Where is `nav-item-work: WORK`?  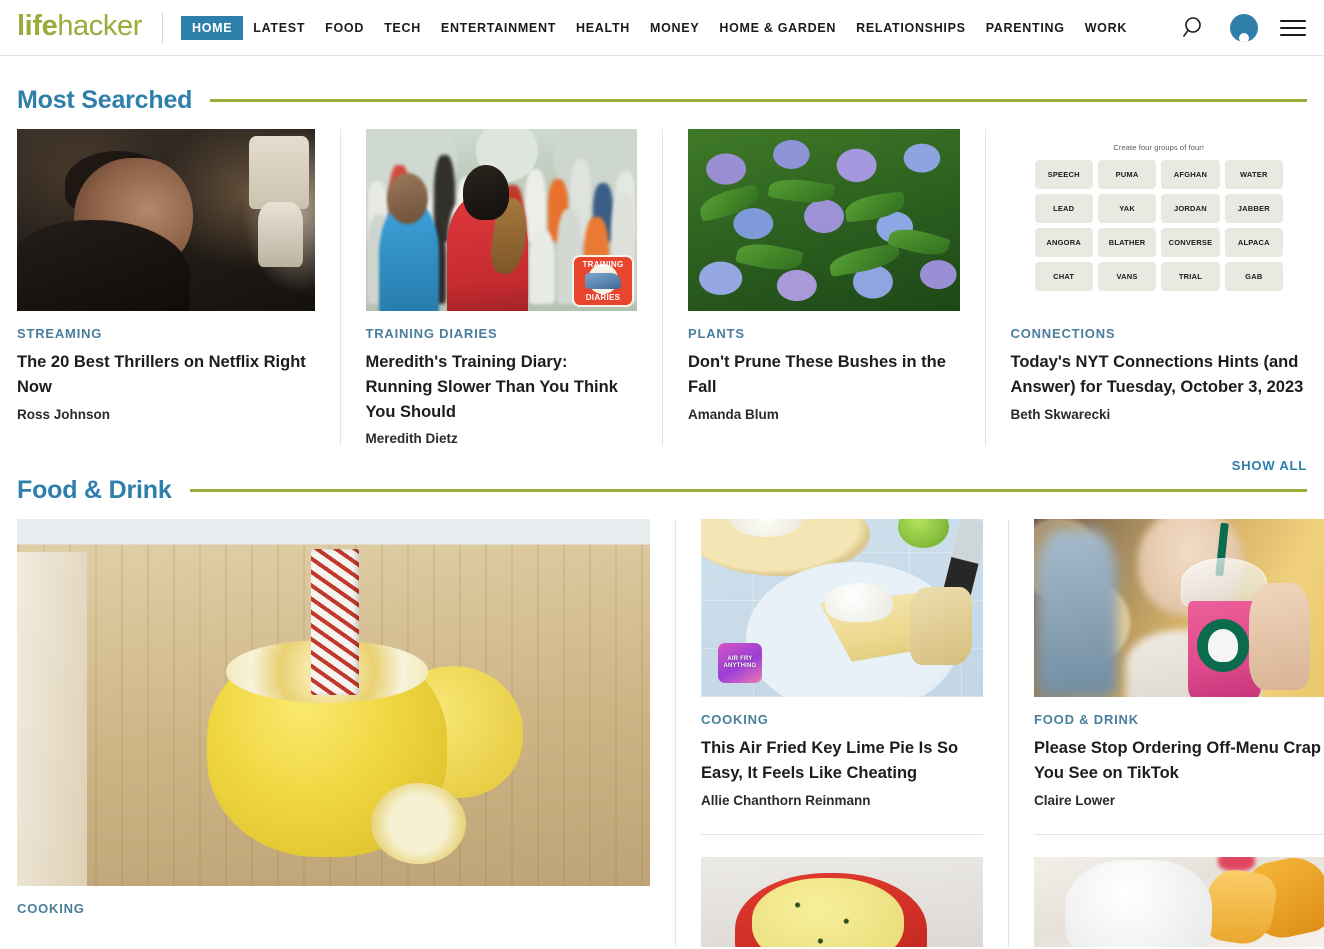 nav-item-work: WORK is located at coordinates (1106, 28).